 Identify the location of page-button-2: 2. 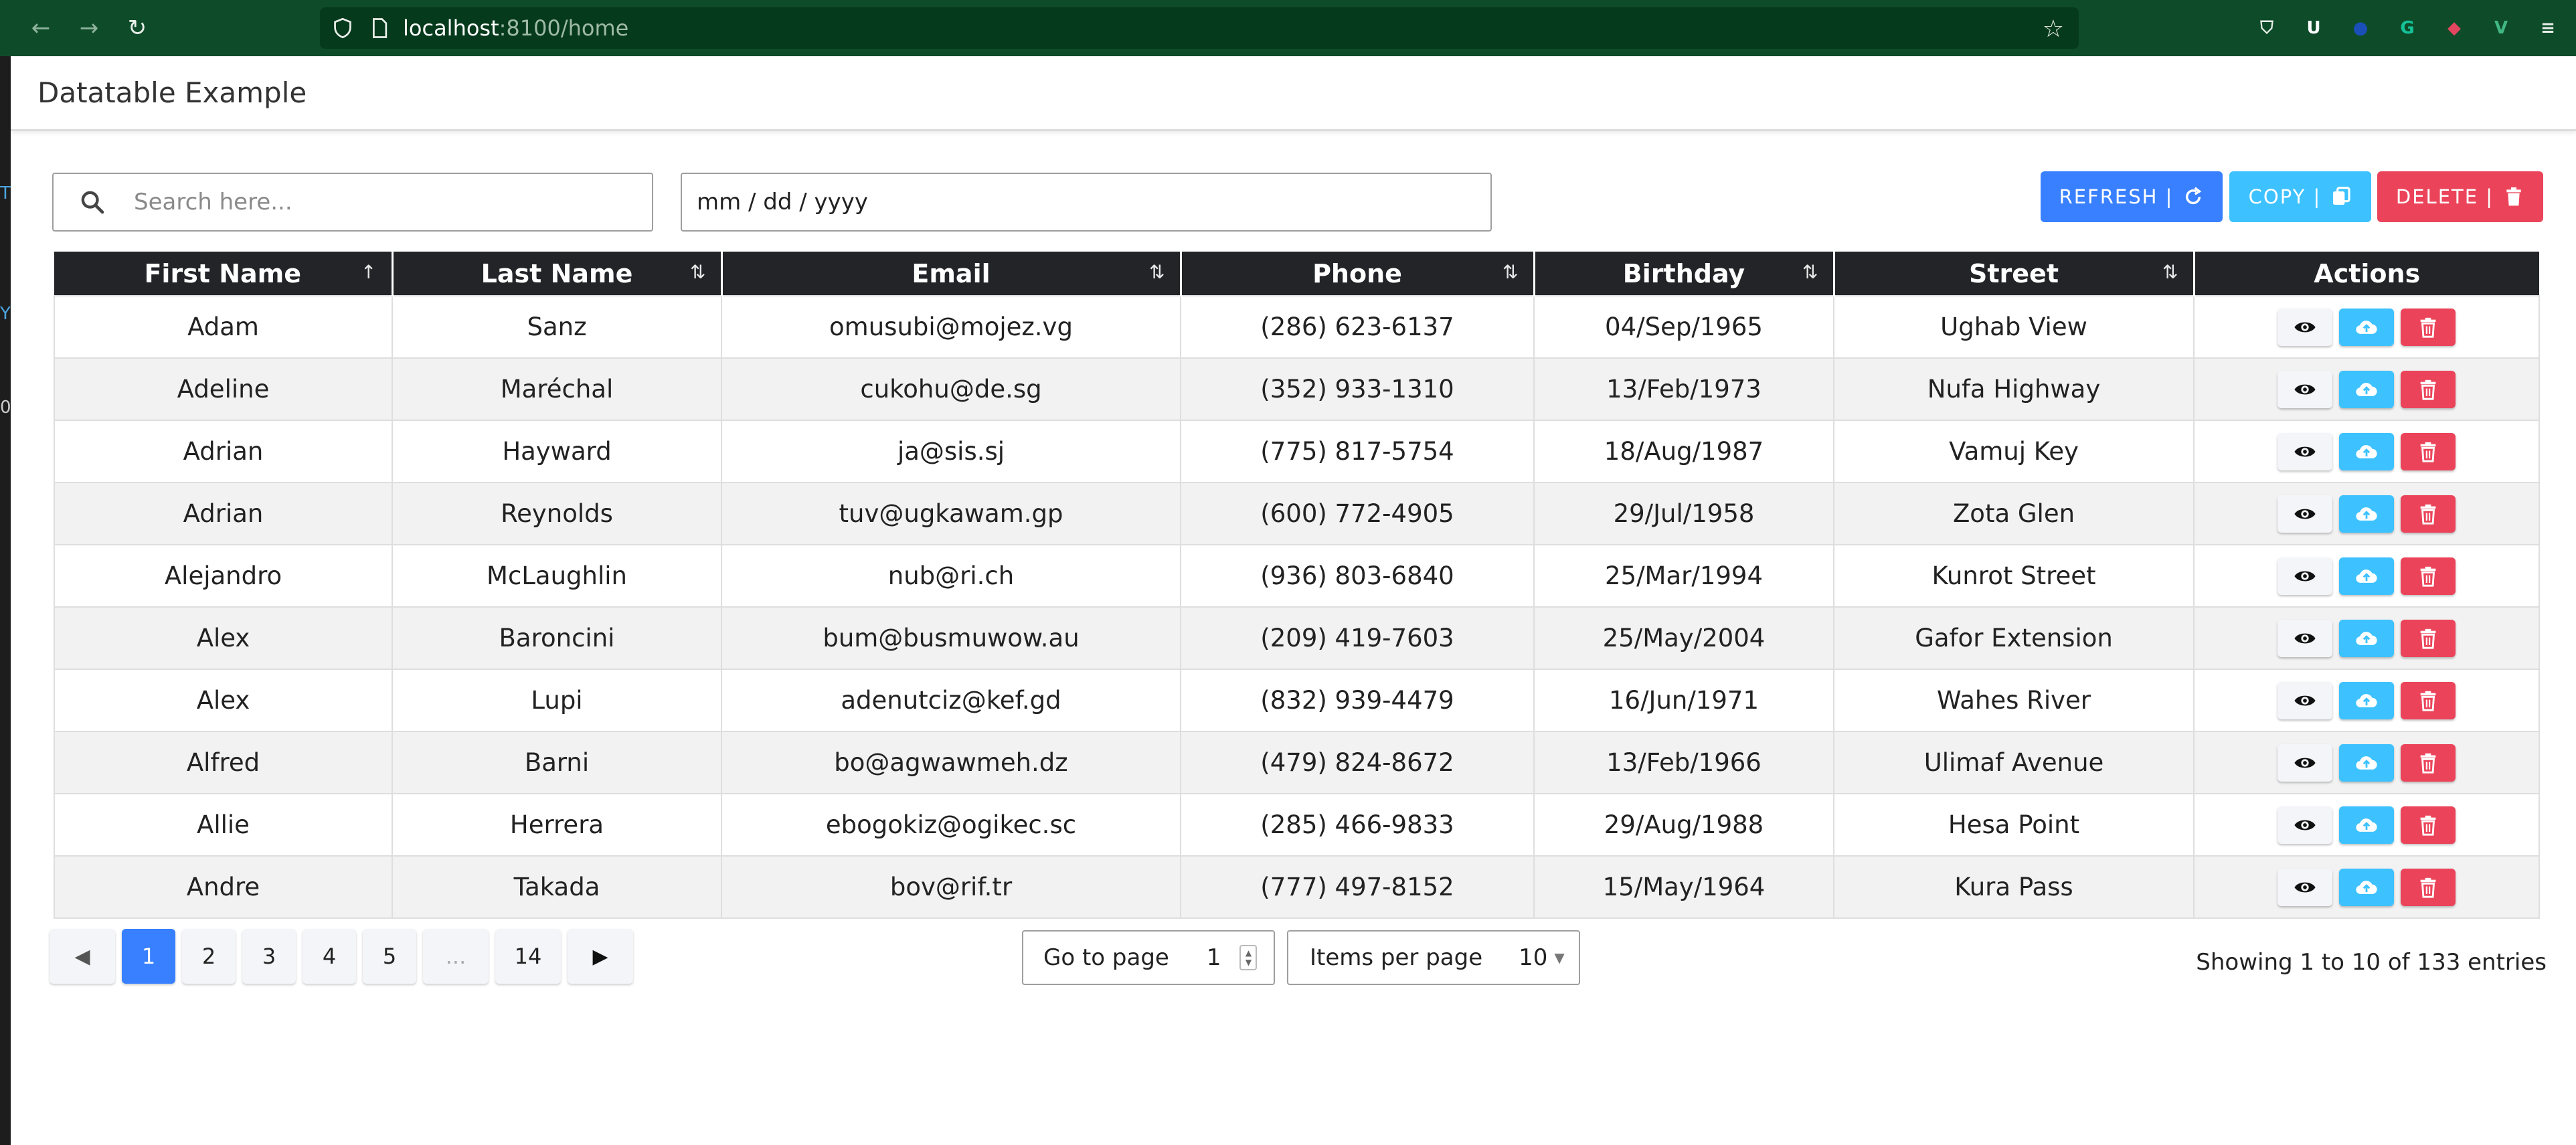
(209, 956).